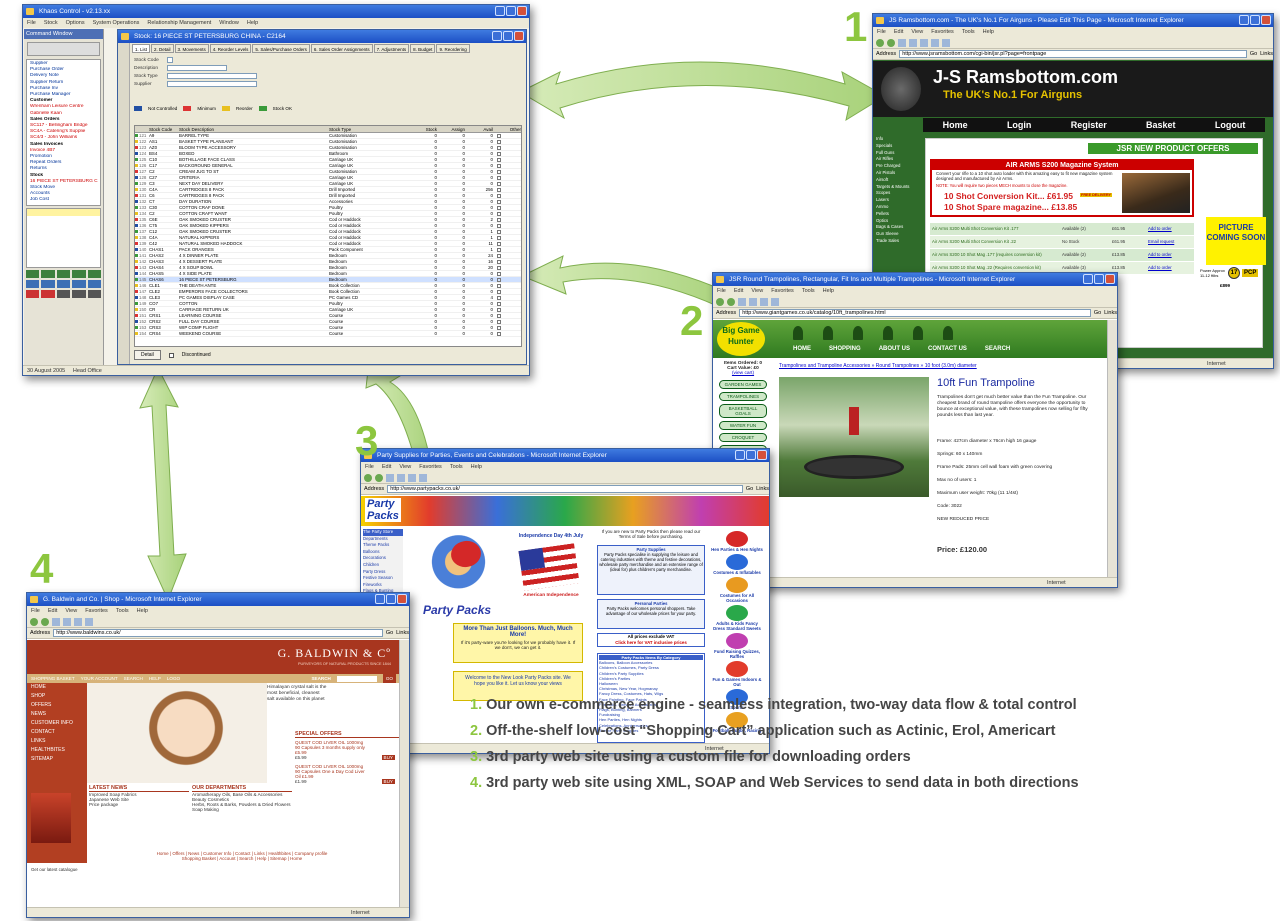 This screenshot has width=1280, height=921. I want to click on col-stock-type: Stock Type, so click(369, 129).